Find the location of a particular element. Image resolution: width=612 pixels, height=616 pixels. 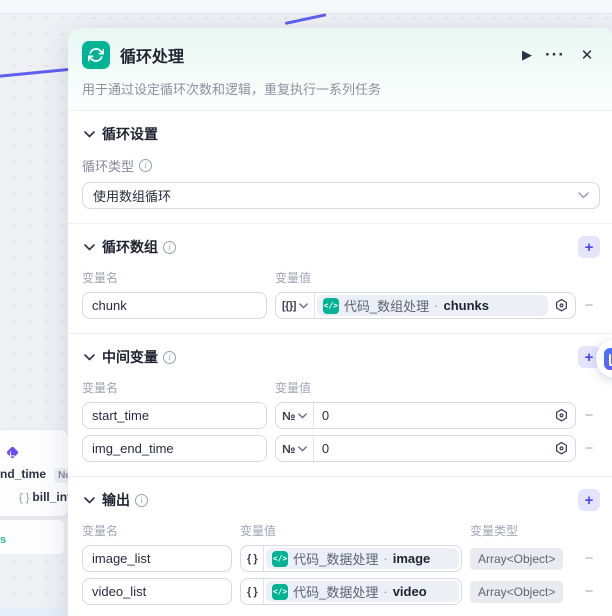

add-output-button: + is located at coordinates (589, 500).